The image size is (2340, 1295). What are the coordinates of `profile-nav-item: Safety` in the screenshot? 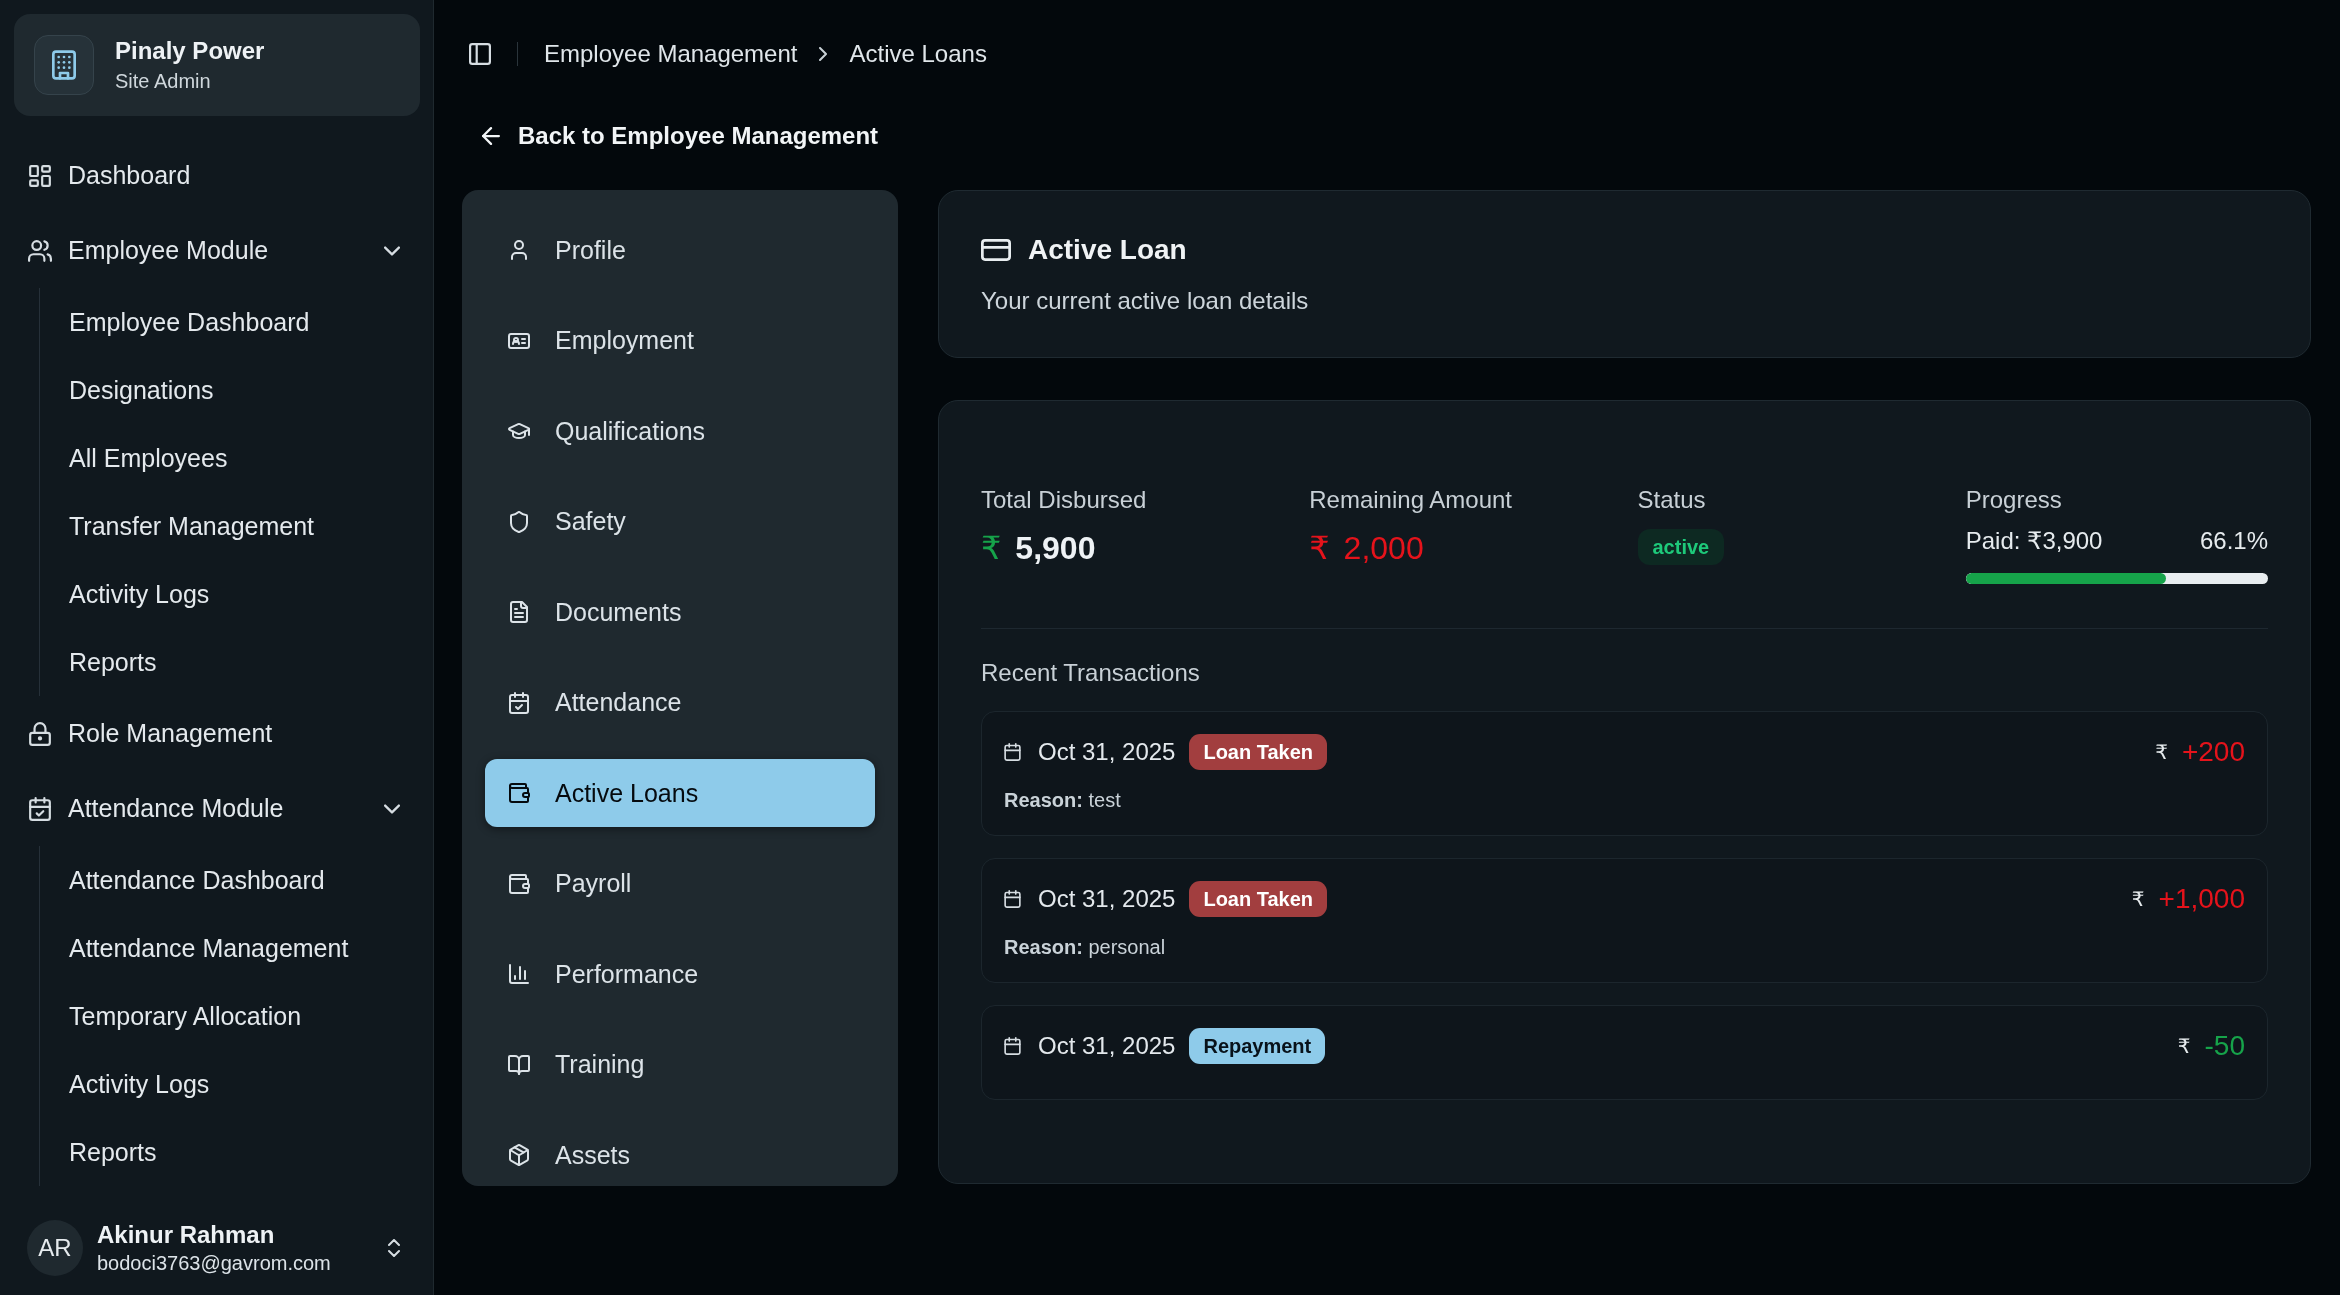 It's located at (680, 521).